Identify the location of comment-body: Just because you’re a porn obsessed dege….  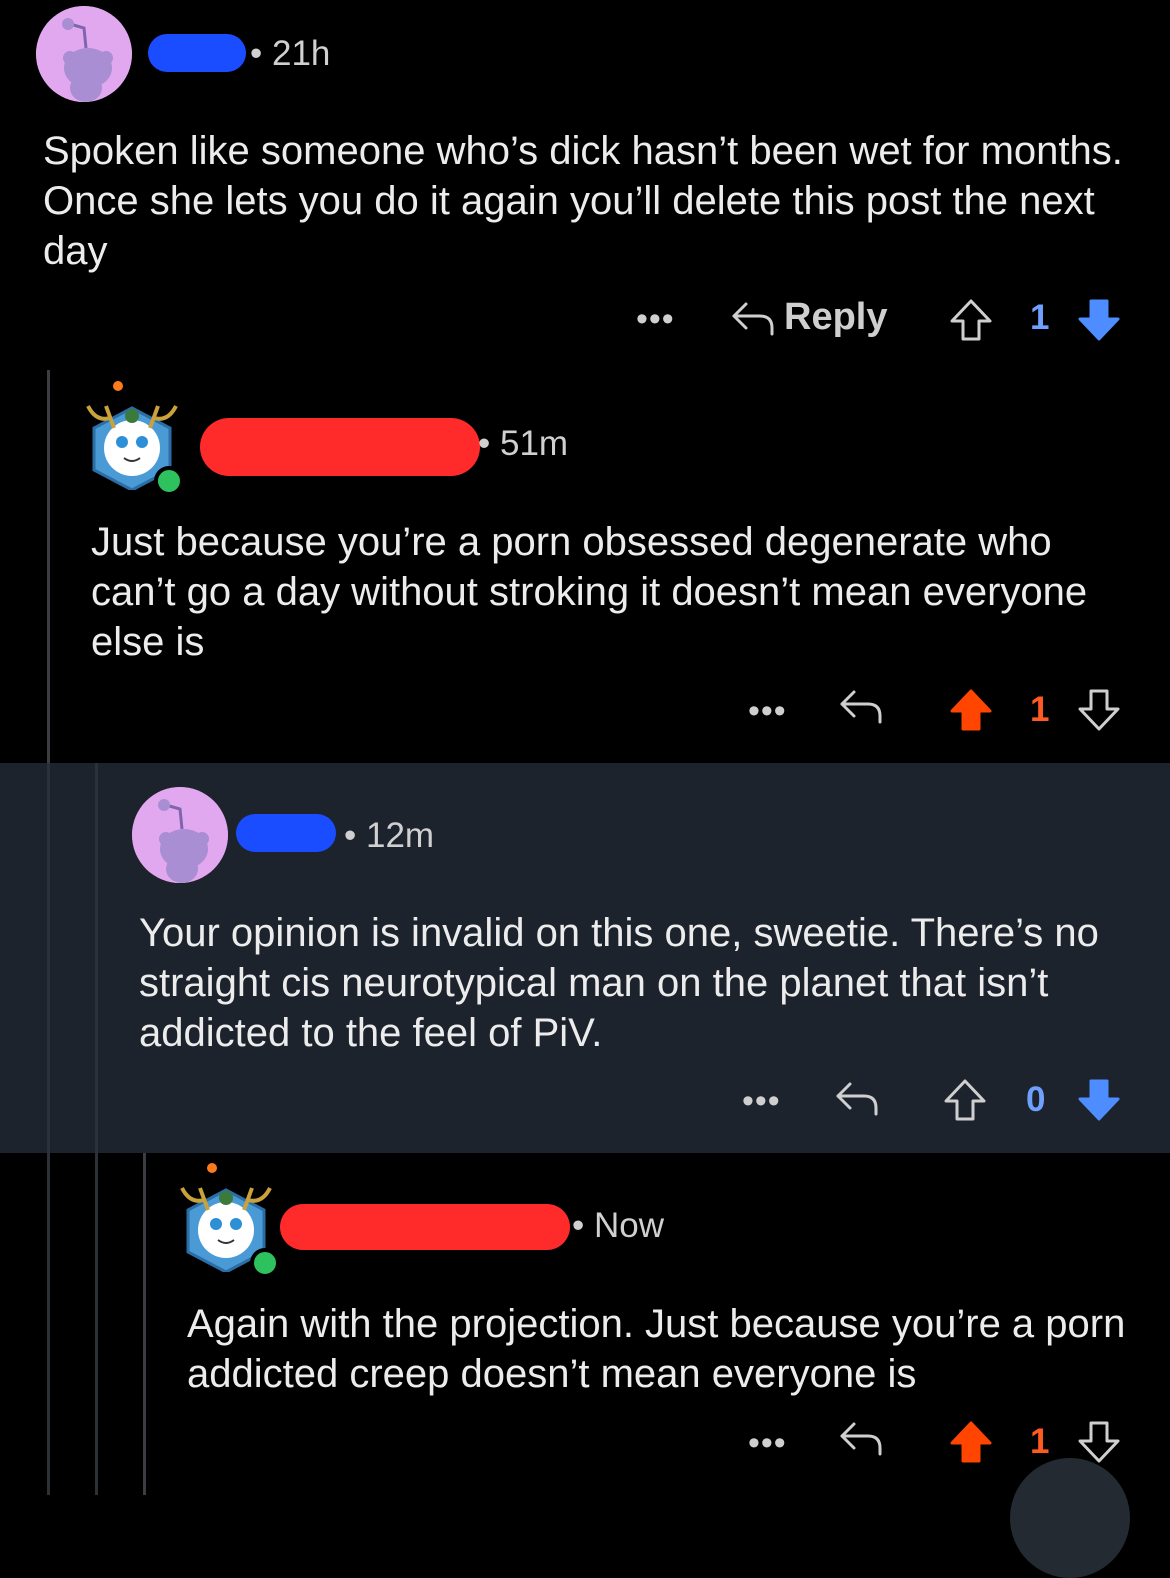
(589, 592).